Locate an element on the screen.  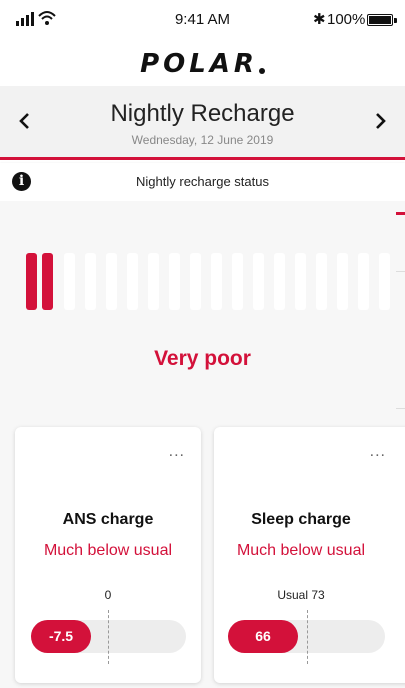
page-header: Nightly Recharge Wednesday, 12 June 2019 is located at coordinates (202, 123).